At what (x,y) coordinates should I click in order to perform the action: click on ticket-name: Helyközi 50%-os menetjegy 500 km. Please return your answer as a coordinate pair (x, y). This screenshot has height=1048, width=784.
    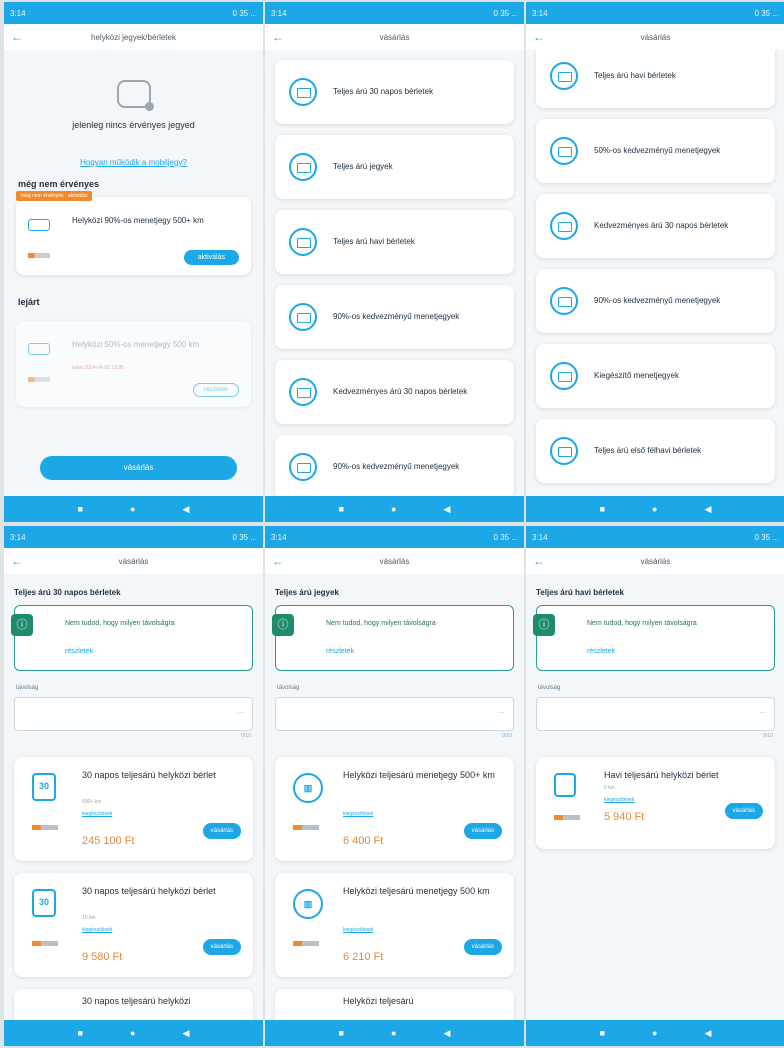
    Looking at the image, I should click on (136, 344).